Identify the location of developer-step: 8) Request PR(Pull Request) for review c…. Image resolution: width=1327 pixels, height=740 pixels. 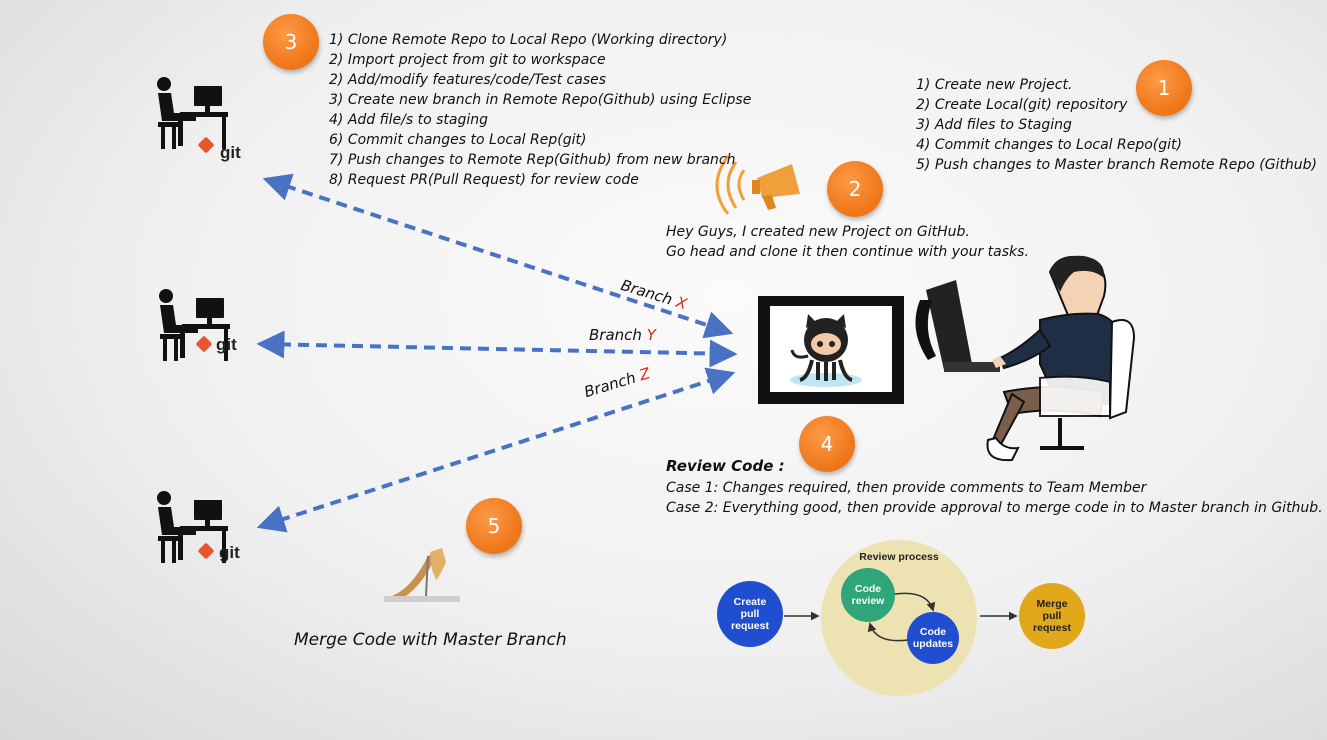
(484, 180).